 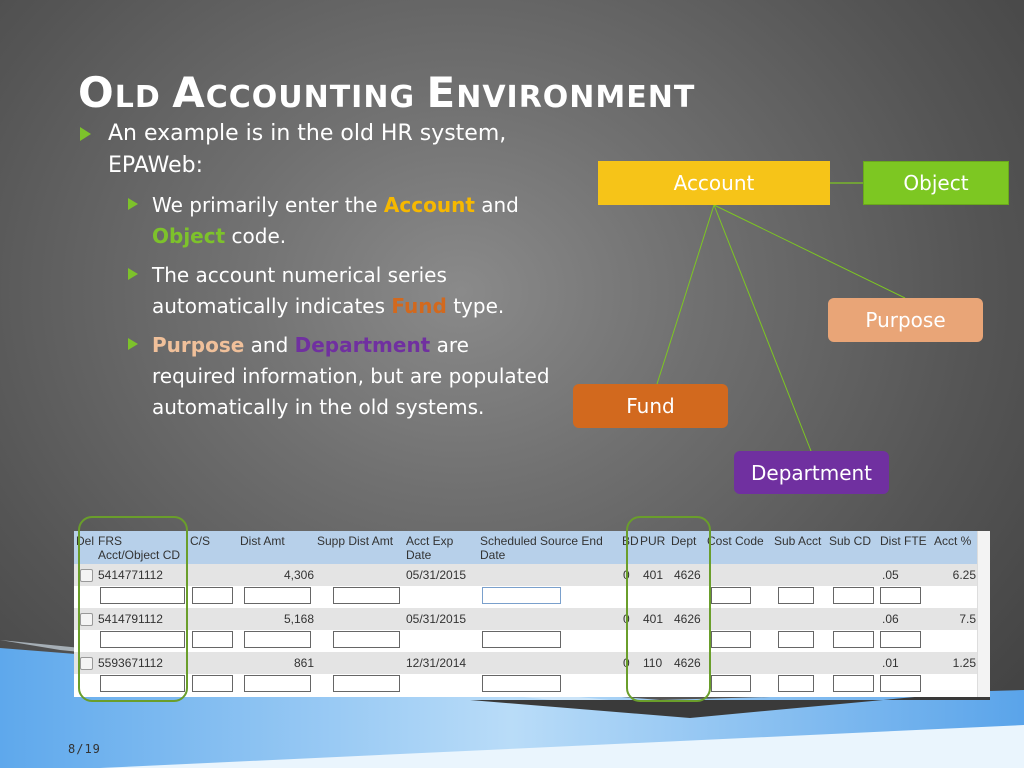 What do you see at coordinates (436, 663) in the screenshot?
I see `cell-acct-exp-date: 12/31/2014` at bounding box center [436, 663].